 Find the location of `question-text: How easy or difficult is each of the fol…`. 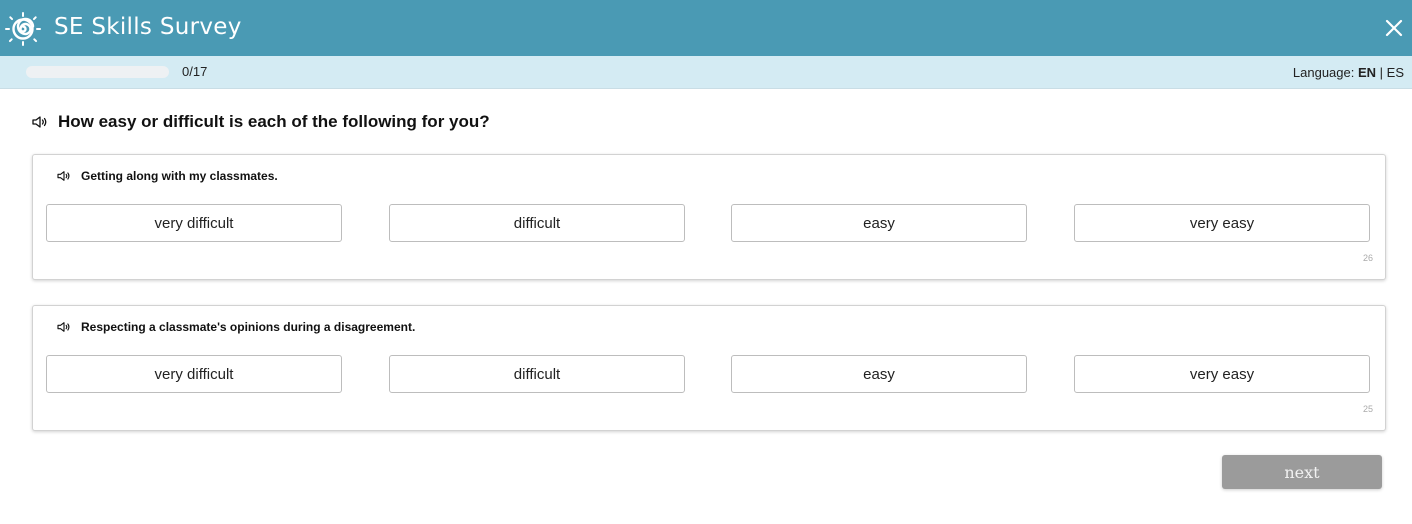

question-text: How easy or difficult is each of the fol… is located at coordinates (274, 121).